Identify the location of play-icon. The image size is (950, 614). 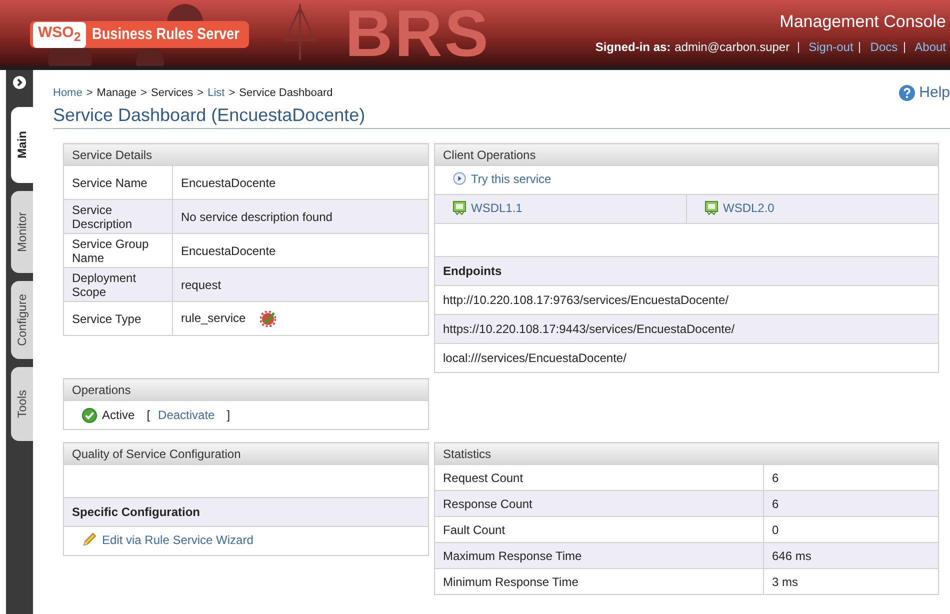
(459, 179).